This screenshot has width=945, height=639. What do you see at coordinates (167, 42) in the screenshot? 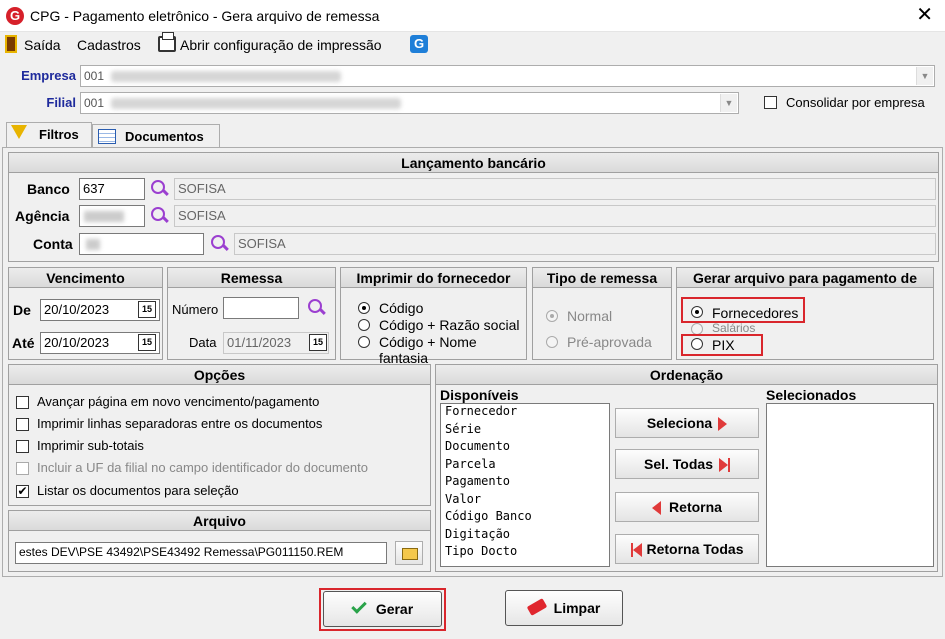
I see `printer-icon` at bounding box center [167, 42].